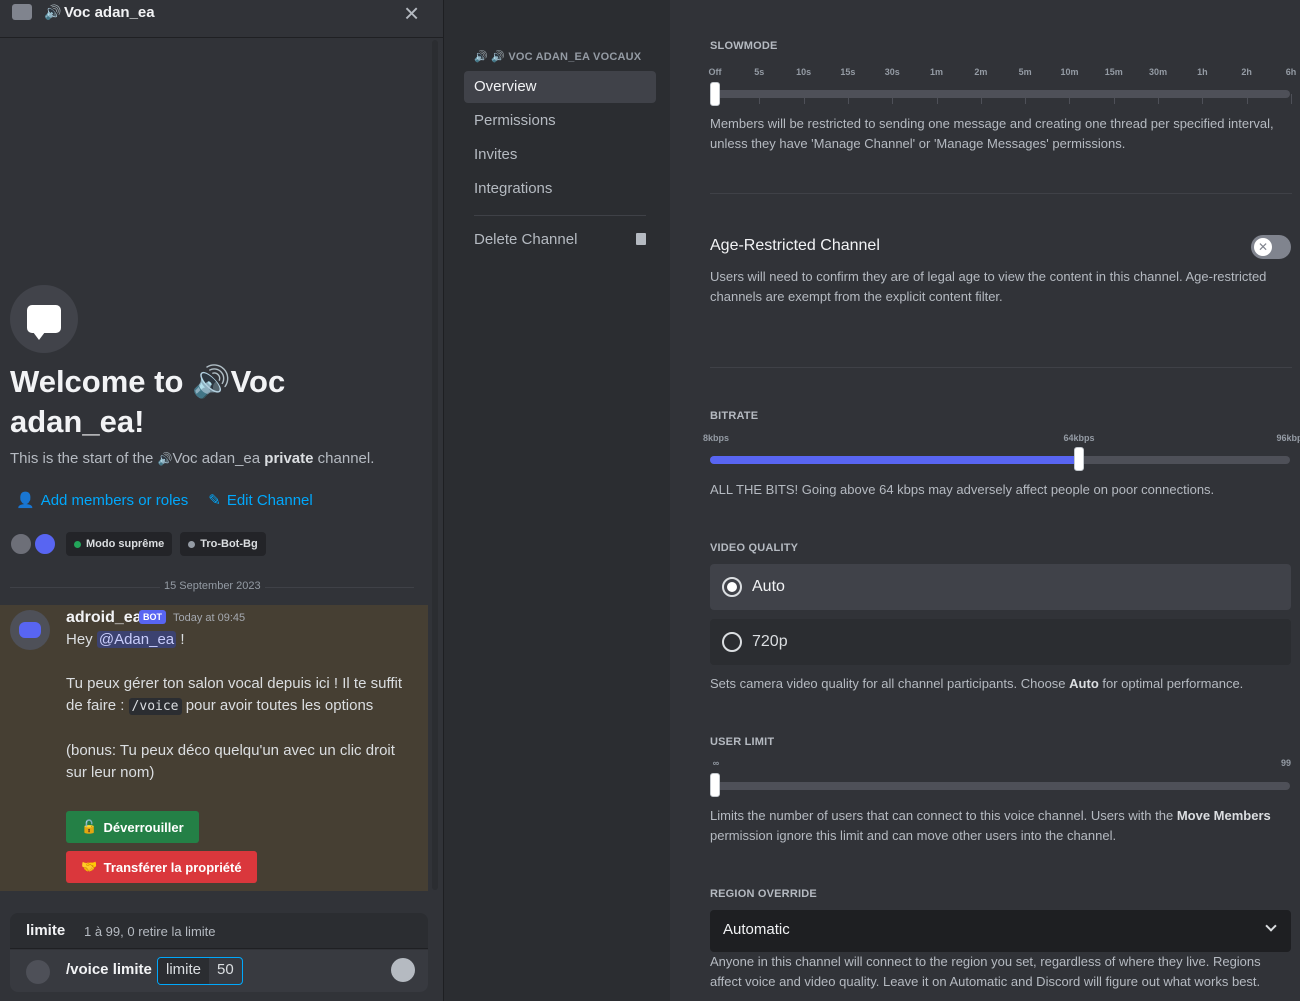 Image resolution: width=1300 pixels, height=1001 pixels. I want to click on role-pill: Tro-Bot-Bg, so click(223, 544).